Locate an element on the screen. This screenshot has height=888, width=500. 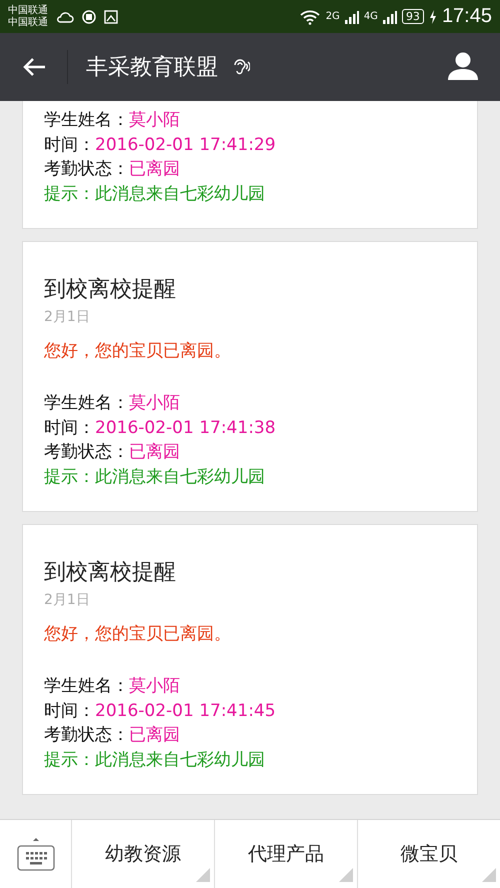
clock-time: 17:45 is located at coordinates (467, 16).